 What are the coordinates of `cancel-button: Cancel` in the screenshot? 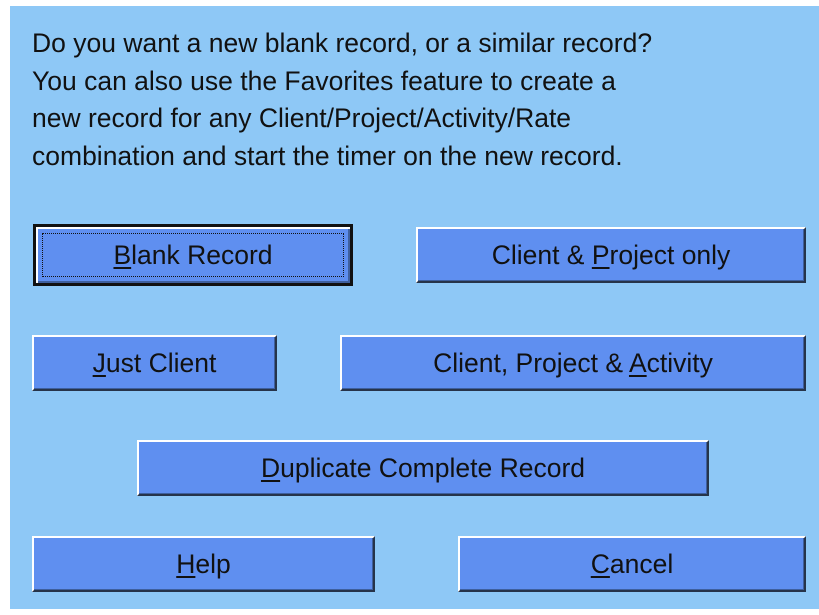 It's located at (632, 564).